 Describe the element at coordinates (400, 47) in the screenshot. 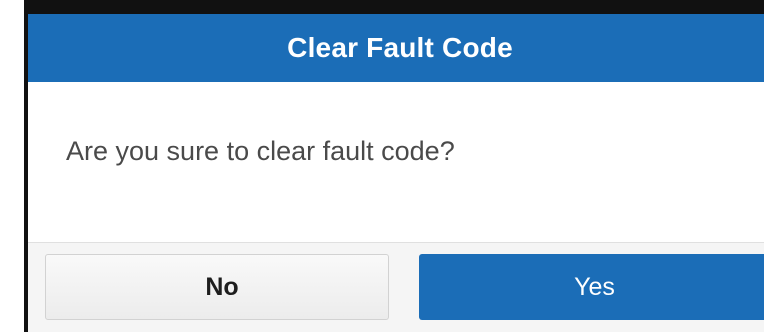

I see `dialog-title: Clear Fault Code` at that location.